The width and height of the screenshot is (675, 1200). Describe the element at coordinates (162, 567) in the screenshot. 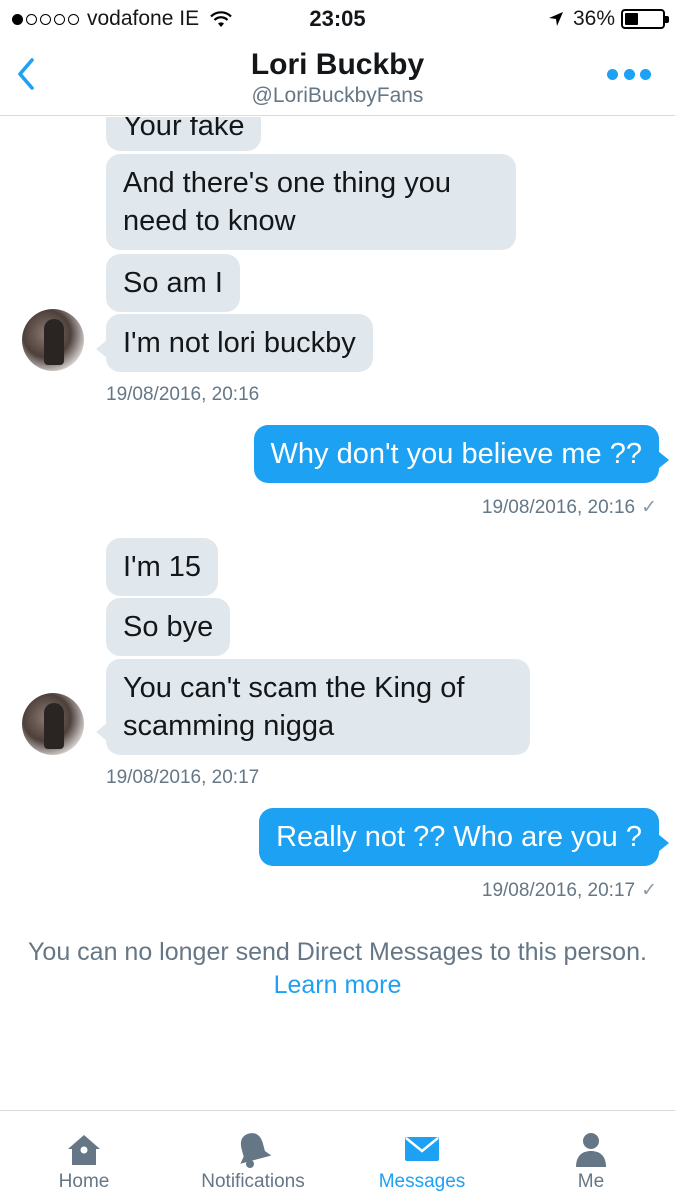

I see `message-bubble-incoming: I'm 15` at that location.